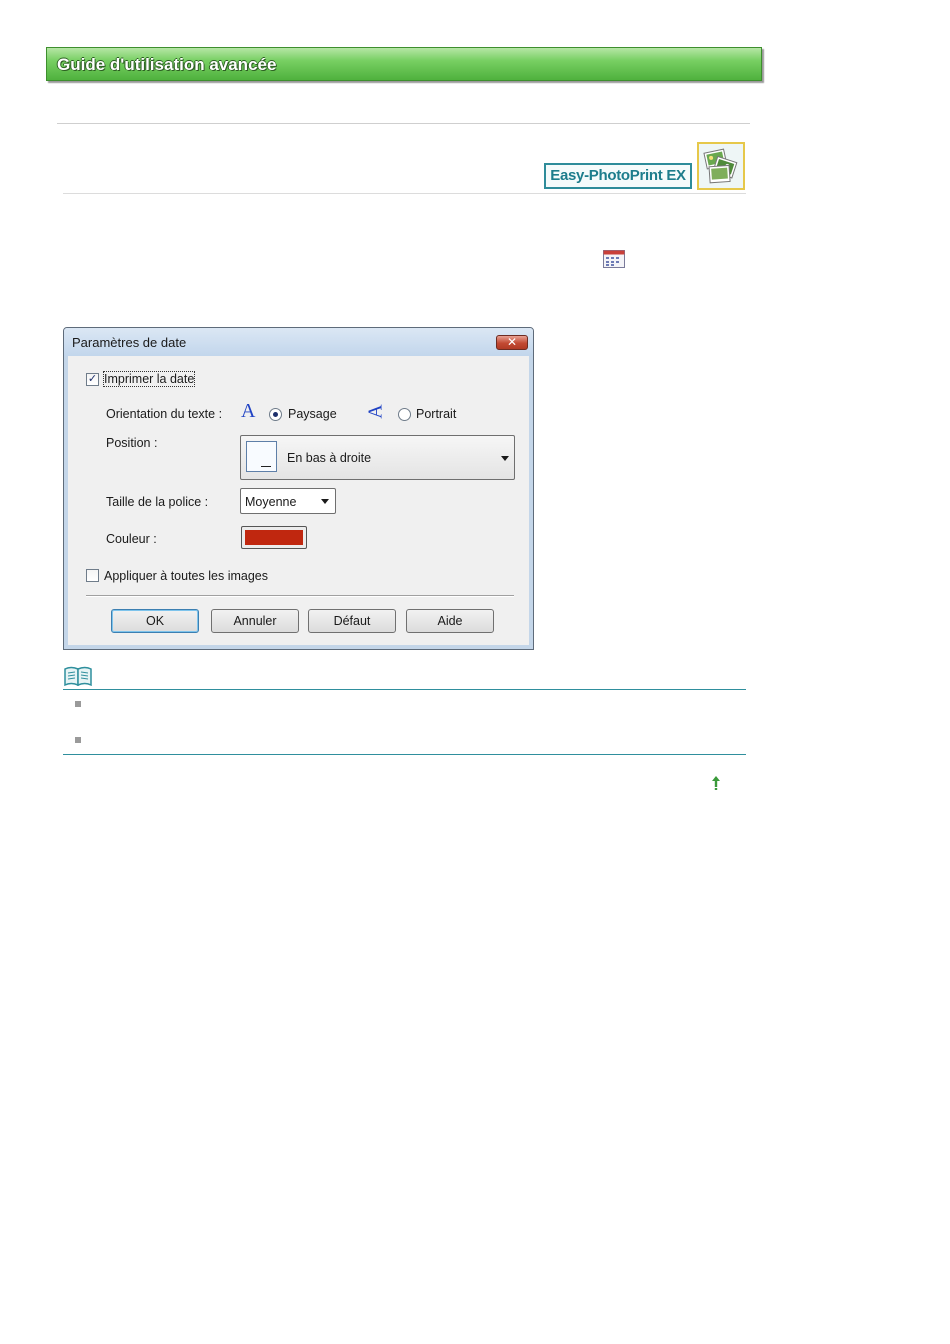  What do you see at coordinates (155, 621) in the screenshot?
I see `ok-button: OK` at bounding box center [155, 621].